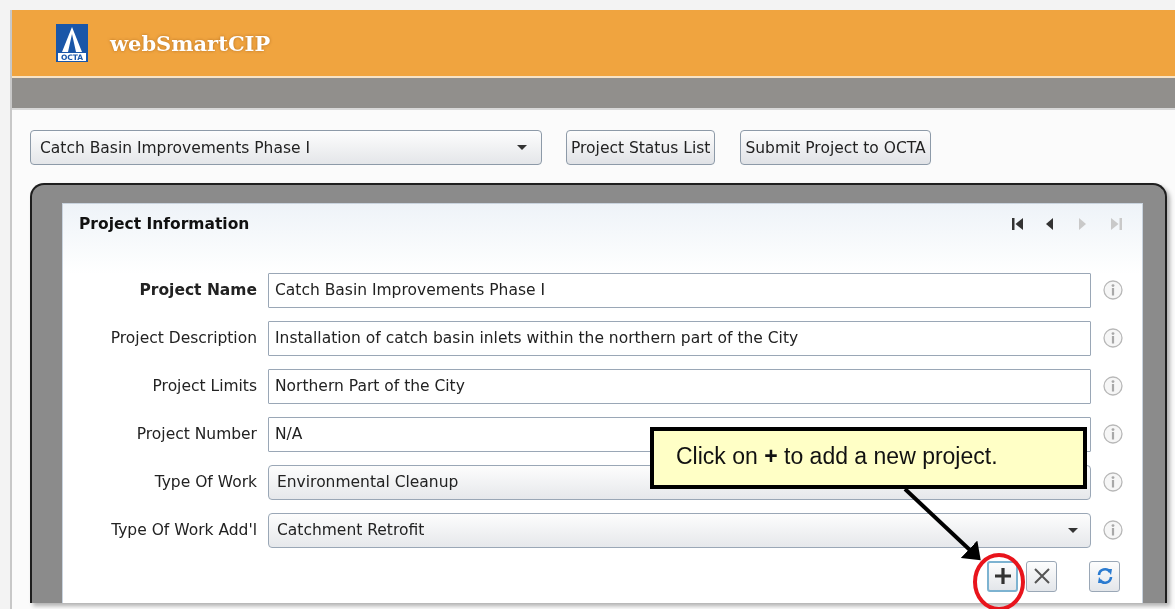  What do you see at coordinates (190, 43) in the screenshot?
I see `app-title: webSmartCIP` at bounding box center [190, 43].